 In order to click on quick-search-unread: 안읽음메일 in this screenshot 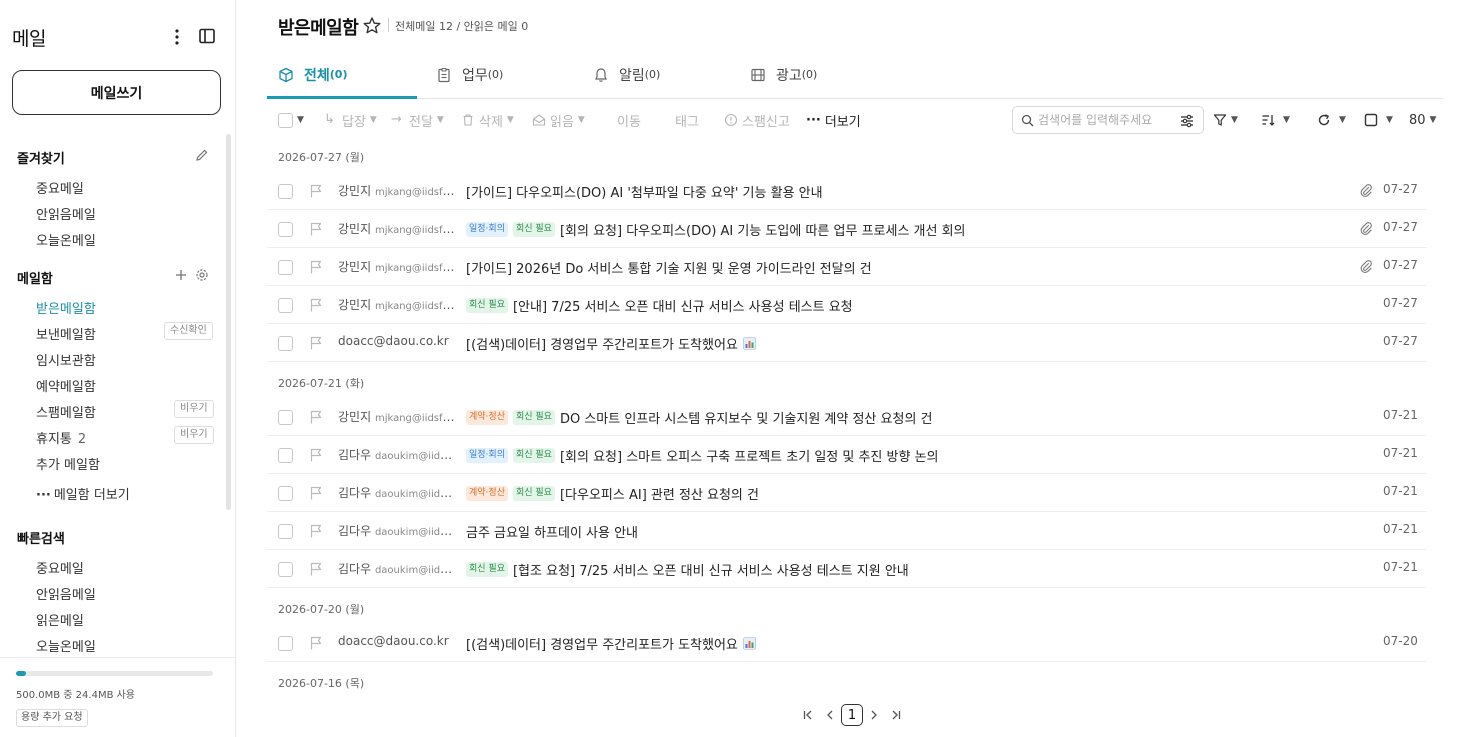, I will do `click(66, 593)`.